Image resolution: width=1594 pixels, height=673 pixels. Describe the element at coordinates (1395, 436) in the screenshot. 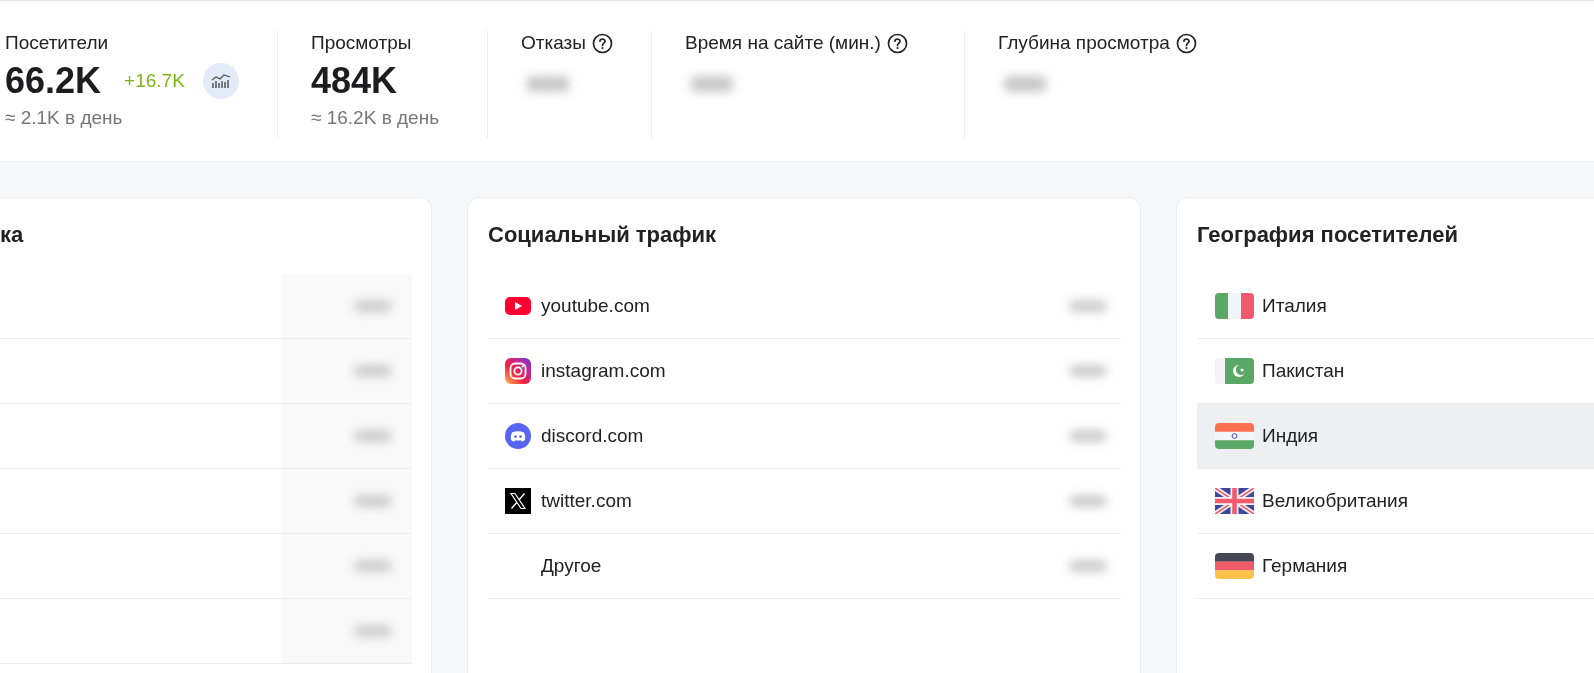

I see `list-row: Индия` at that location.